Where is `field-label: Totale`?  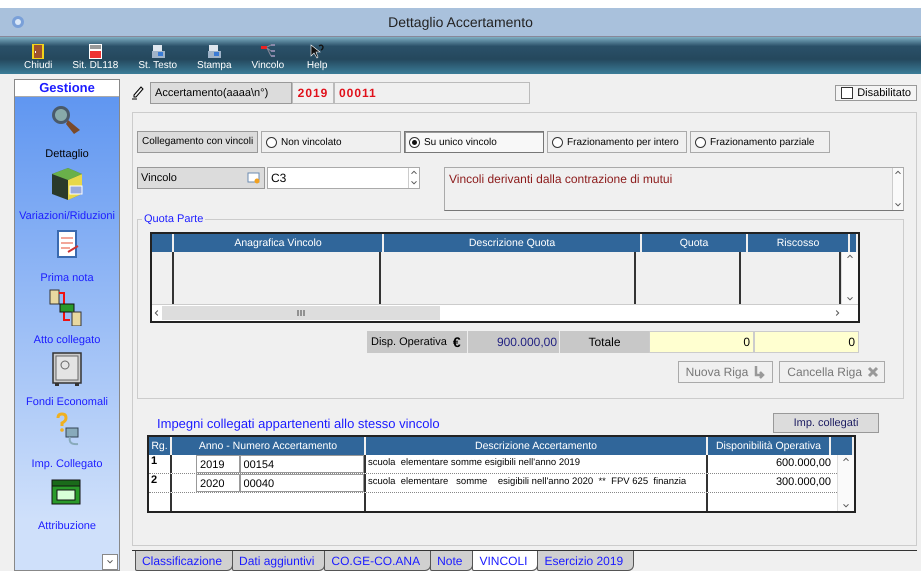 field-label: Totale is located at coordinates (604, 342).